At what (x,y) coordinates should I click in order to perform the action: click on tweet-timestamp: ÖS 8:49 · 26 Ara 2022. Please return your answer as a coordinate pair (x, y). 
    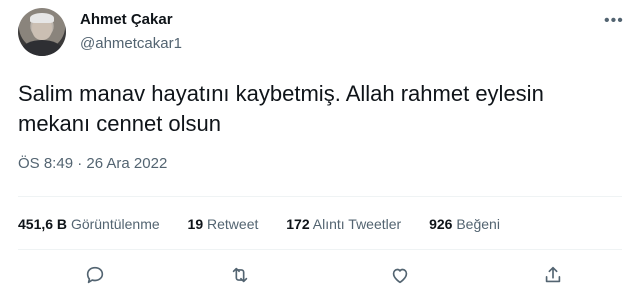
    Looking at the image, I should click on (92, 163).